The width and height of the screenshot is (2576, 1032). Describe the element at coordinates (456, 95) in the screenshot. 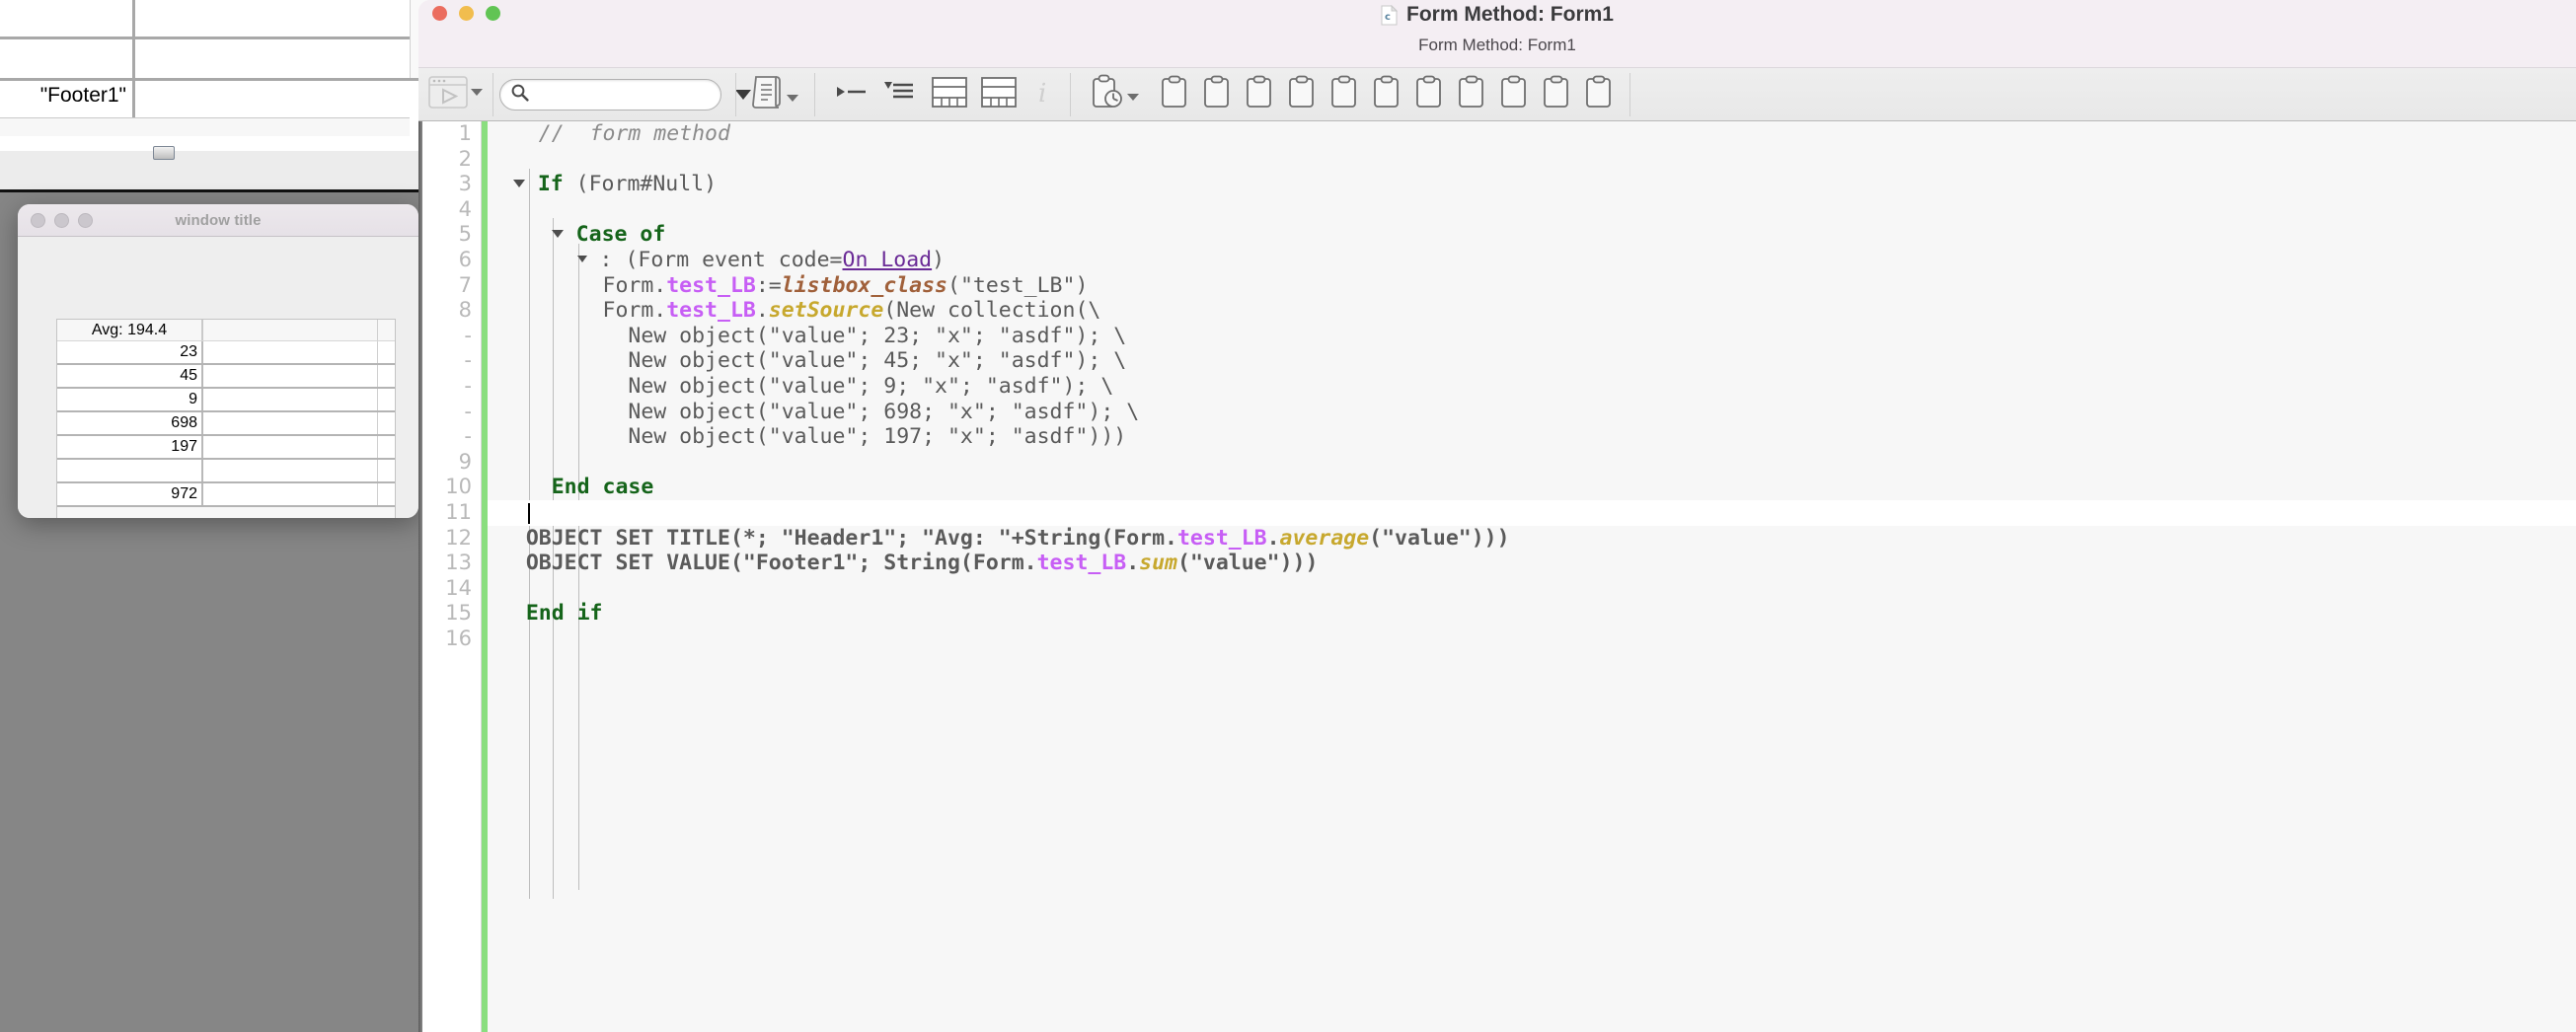

I see `run-method-button` at that location.